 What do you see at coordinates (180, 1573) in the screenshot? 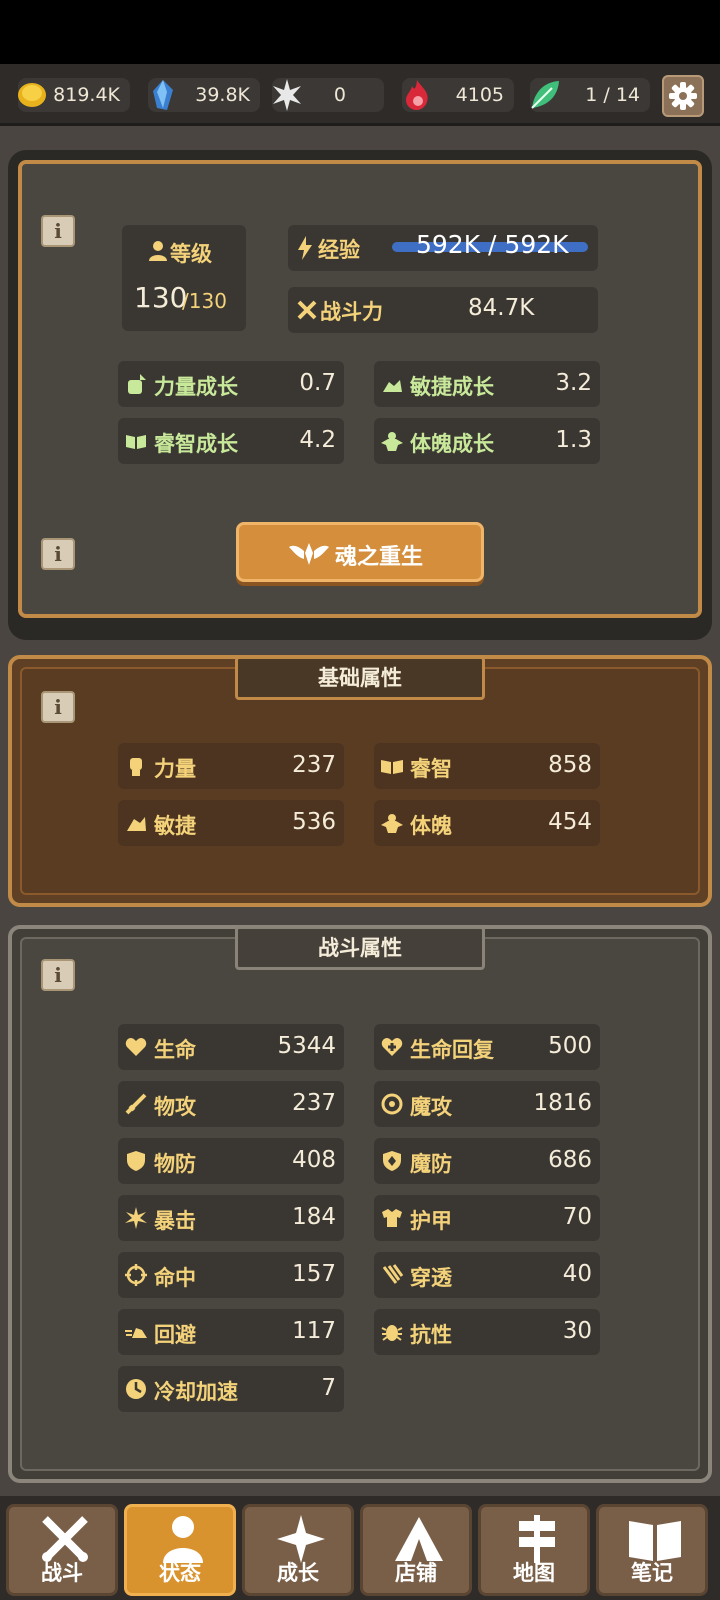
I see `nav-status-label: 状态` at bounding box center [180, 1573].